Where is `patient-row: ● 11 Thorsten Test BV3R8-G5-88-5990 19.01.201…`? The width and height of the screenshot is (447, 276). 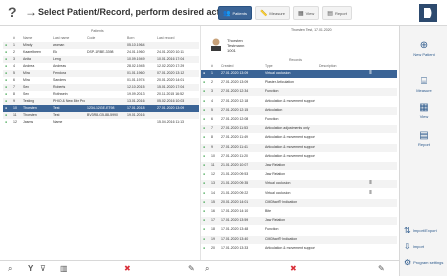 patient-row: ● 11 Thorsten Test BV3R8-G5-88-5990 19.01.201… is located at coordinates (101, 115).